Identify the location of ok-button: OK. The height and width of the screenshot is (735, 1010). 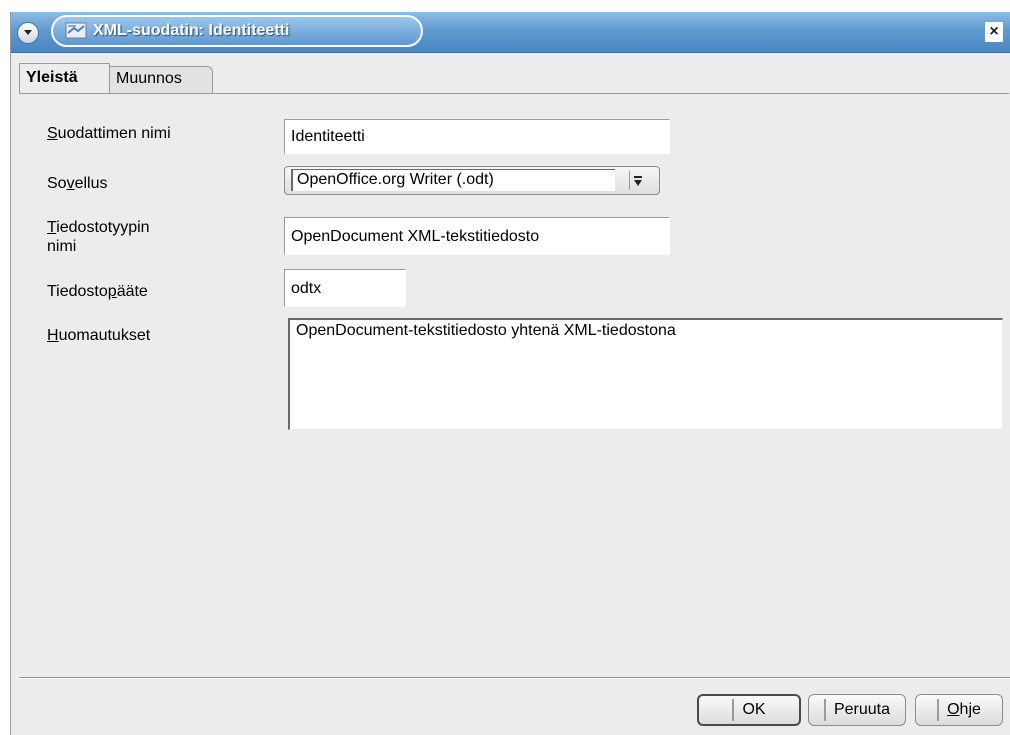
(749, 710).